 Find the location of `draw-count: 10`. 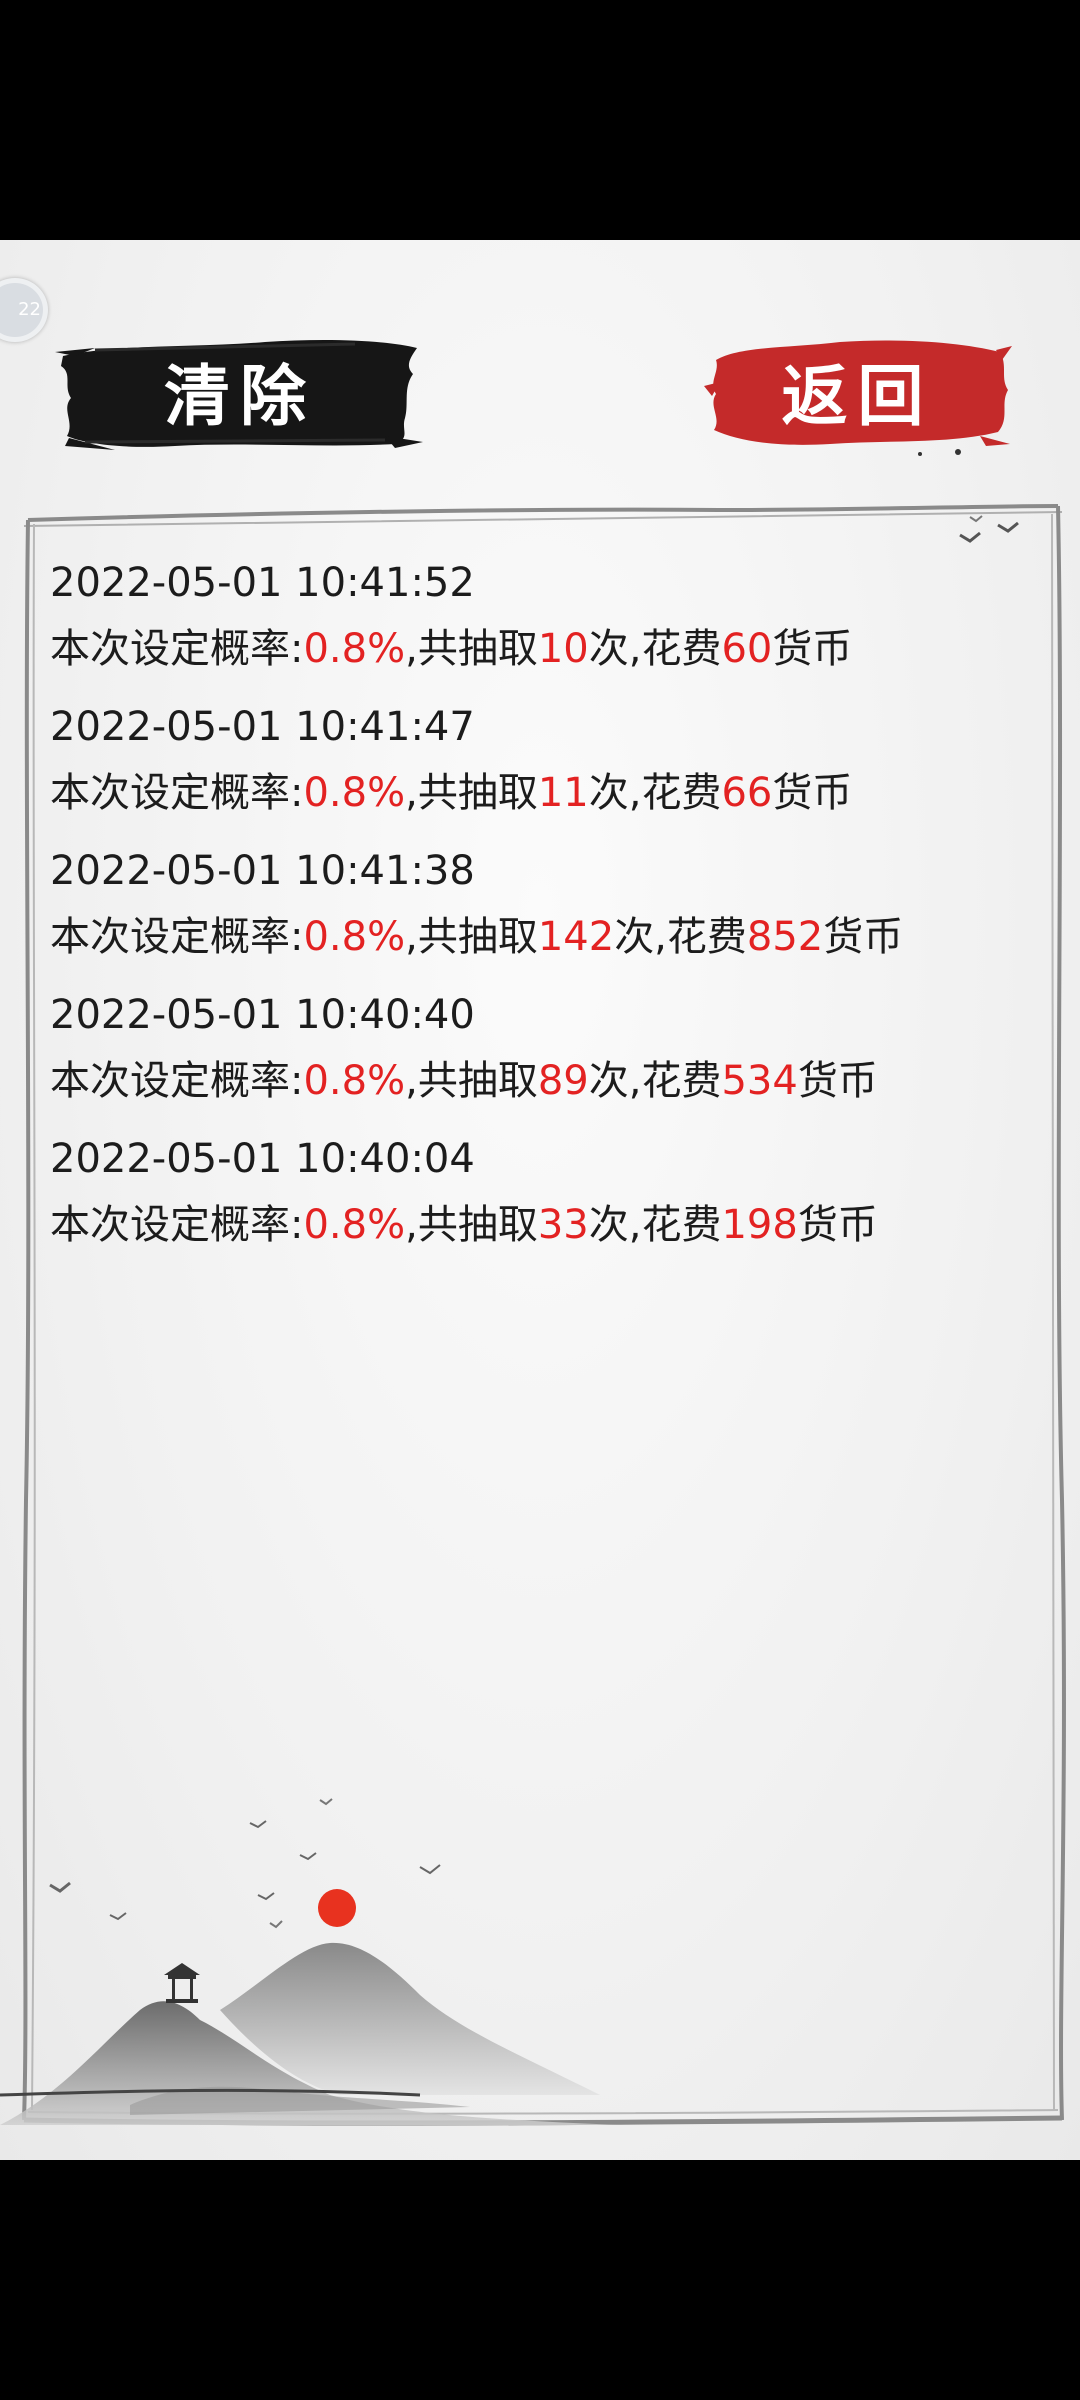

draw-count: 10 is located at coordinates (563, 649).